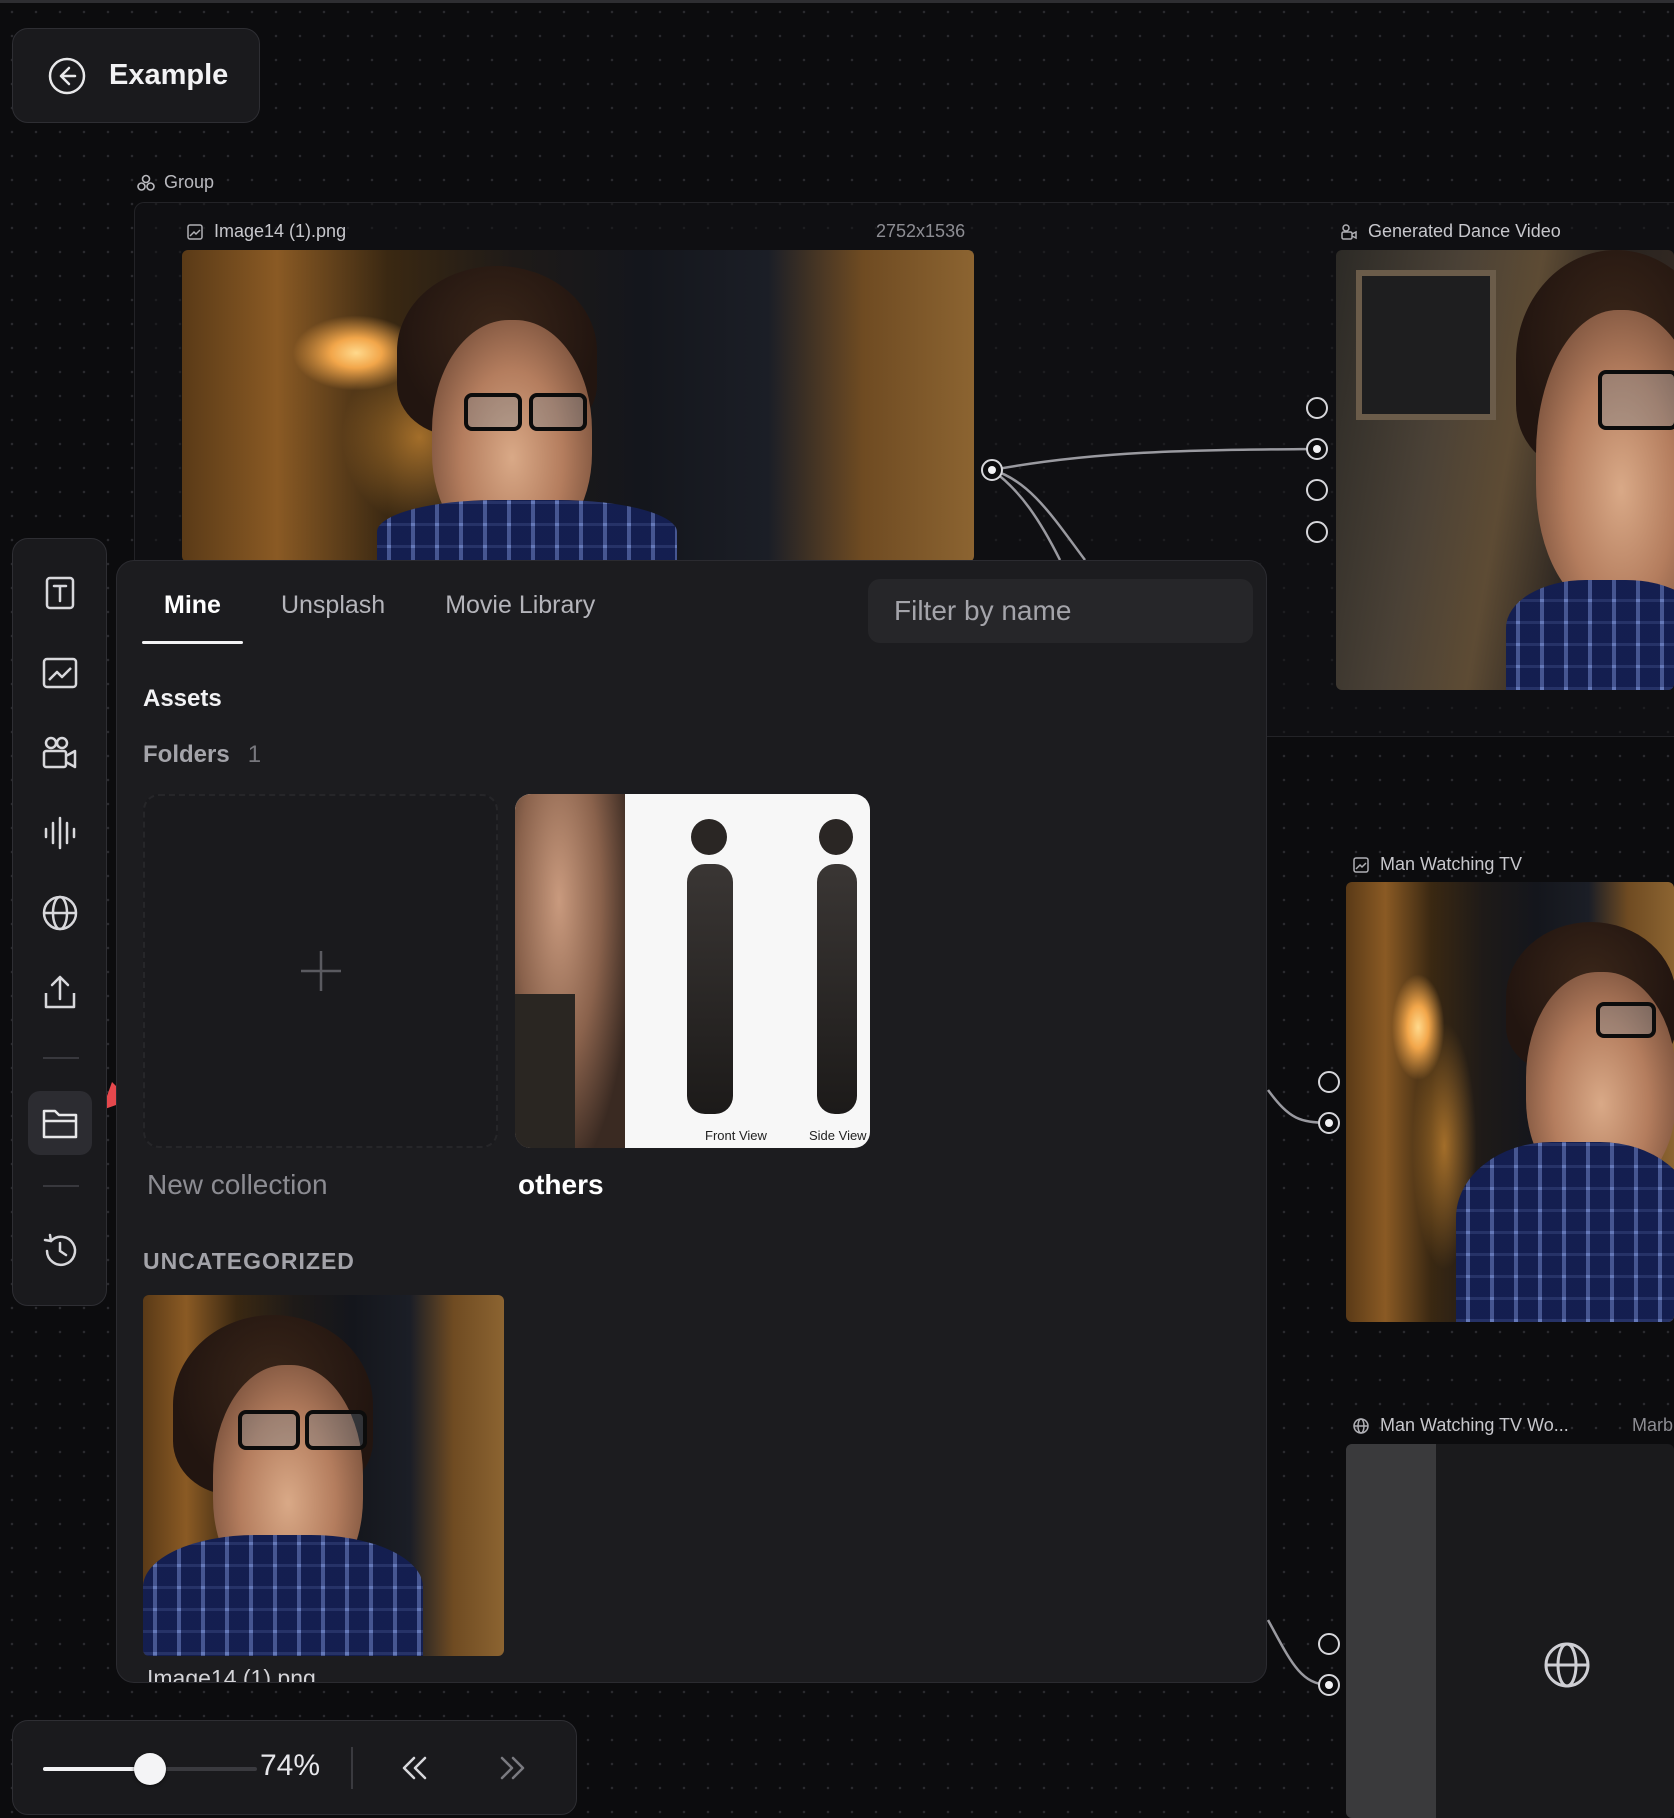 The height and width of the screenshot is (1818, 1674). What do you see at coordinates (237, 1184) in the screenshot?
I see `new-collection-label: New collection` at bounding box center [237, 1184].